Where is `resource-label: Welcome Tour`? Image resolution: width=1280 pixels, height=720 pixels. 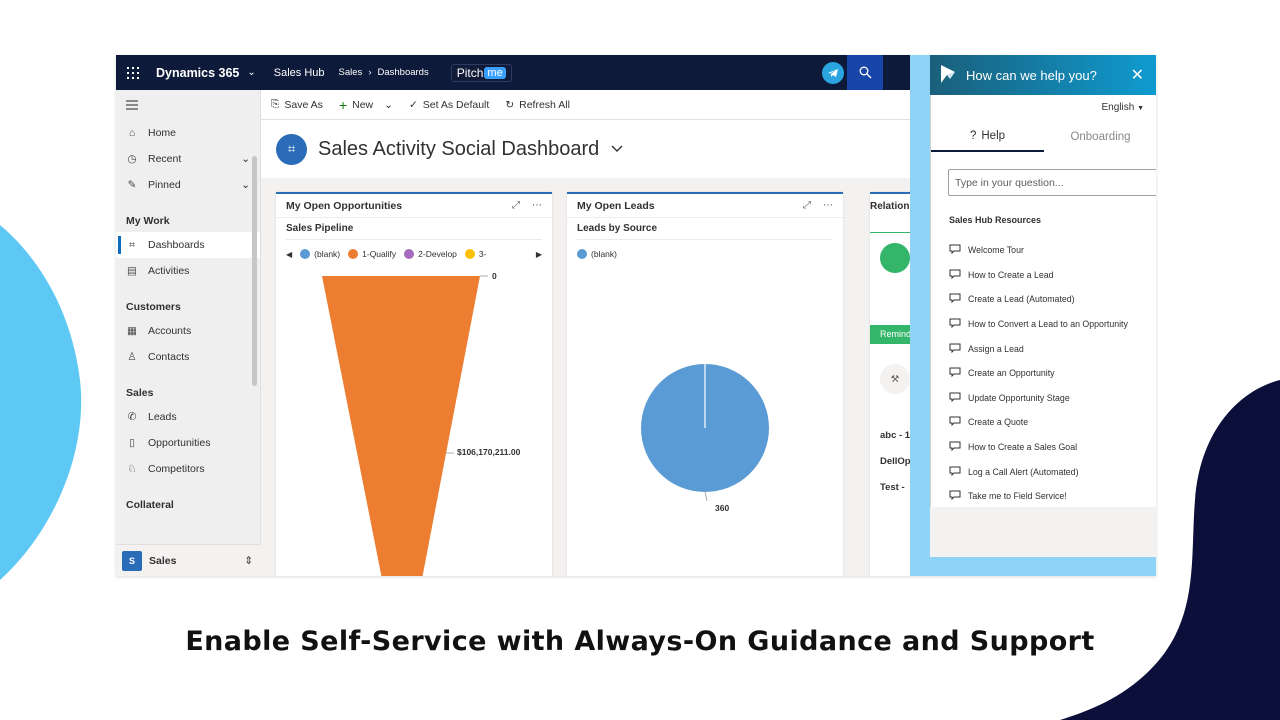 resource-label: Welcome Tour is located at coordinates (996, 250).